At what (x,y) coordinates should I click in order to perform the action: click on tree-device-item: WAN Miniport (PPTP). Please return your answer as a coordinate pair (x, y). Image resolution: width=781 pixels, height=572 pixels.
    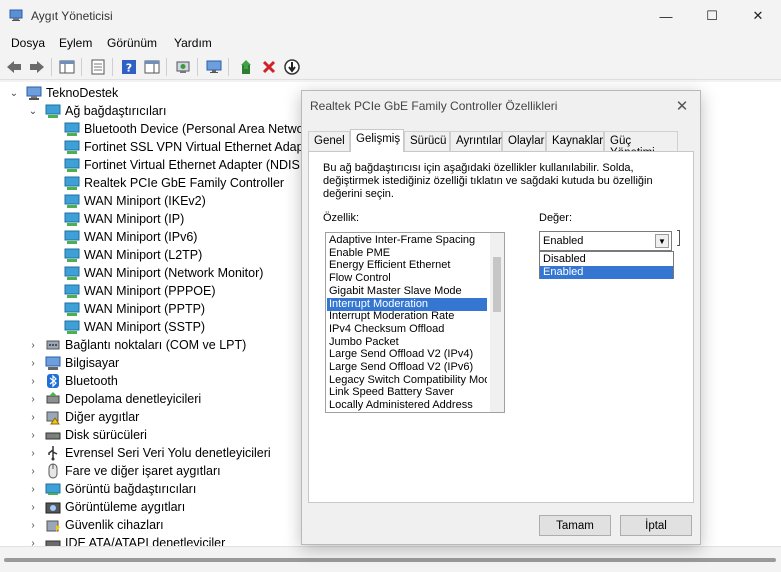
    Looking at the image, I should click on (134, 309).